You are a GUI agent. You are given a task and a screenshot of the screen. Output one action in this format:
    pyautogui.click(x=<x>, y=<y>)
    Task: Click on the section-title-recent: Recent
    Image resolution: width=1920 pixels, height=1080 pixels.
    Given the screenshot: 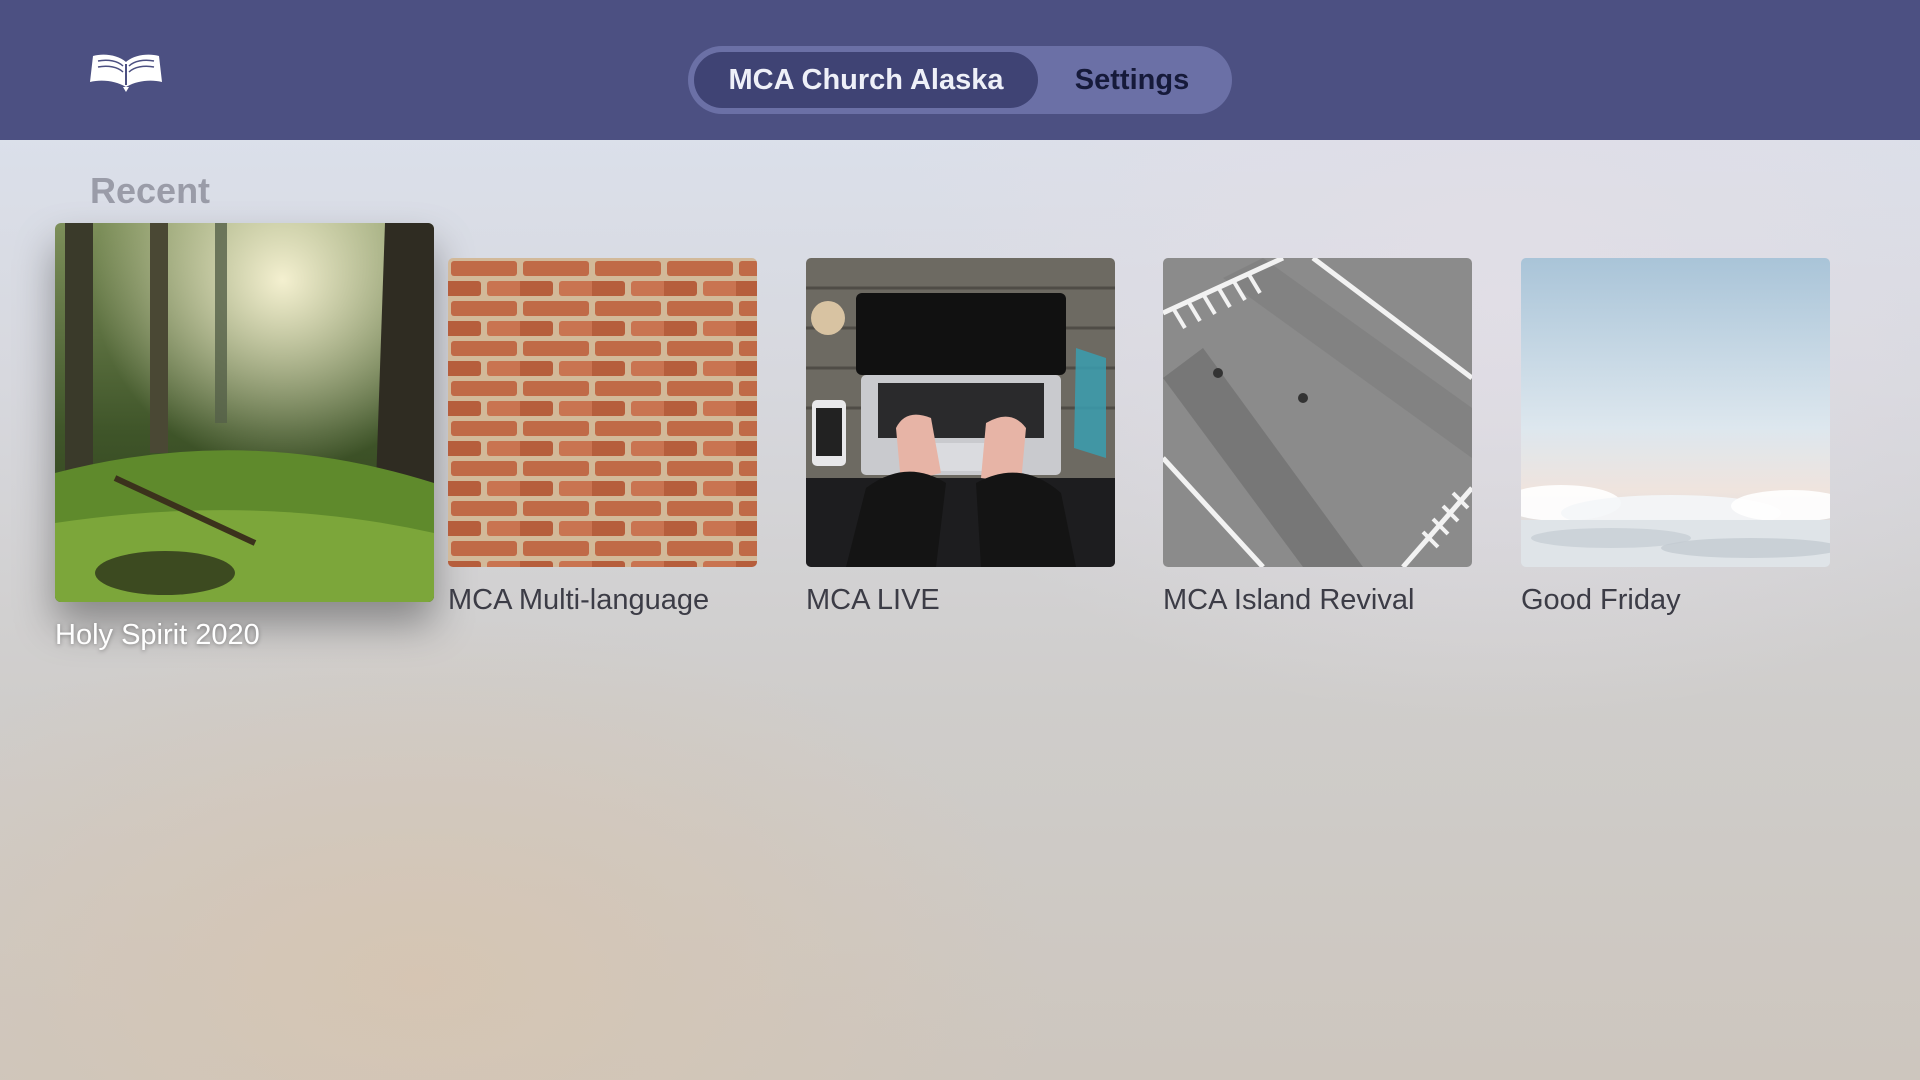 What is the action you would take?
    pyautogui.click(x=150, y=190)
    